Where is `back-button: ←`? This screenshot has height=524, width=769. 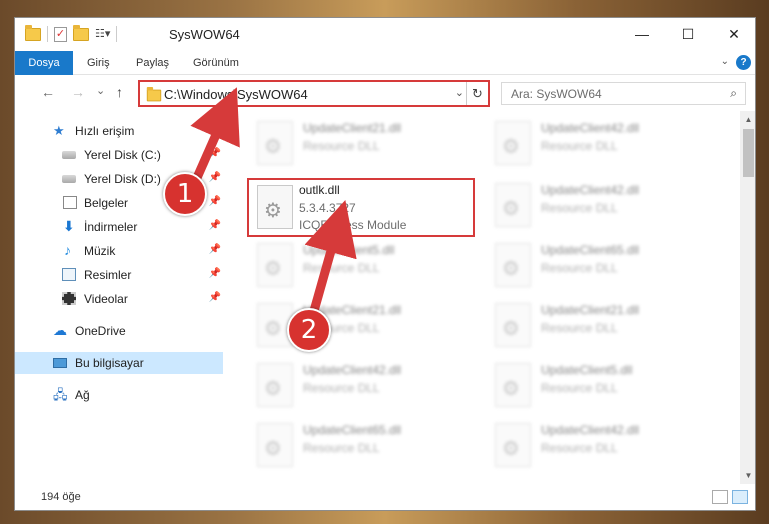 back-button: ← is located at coordinates (48, 92).